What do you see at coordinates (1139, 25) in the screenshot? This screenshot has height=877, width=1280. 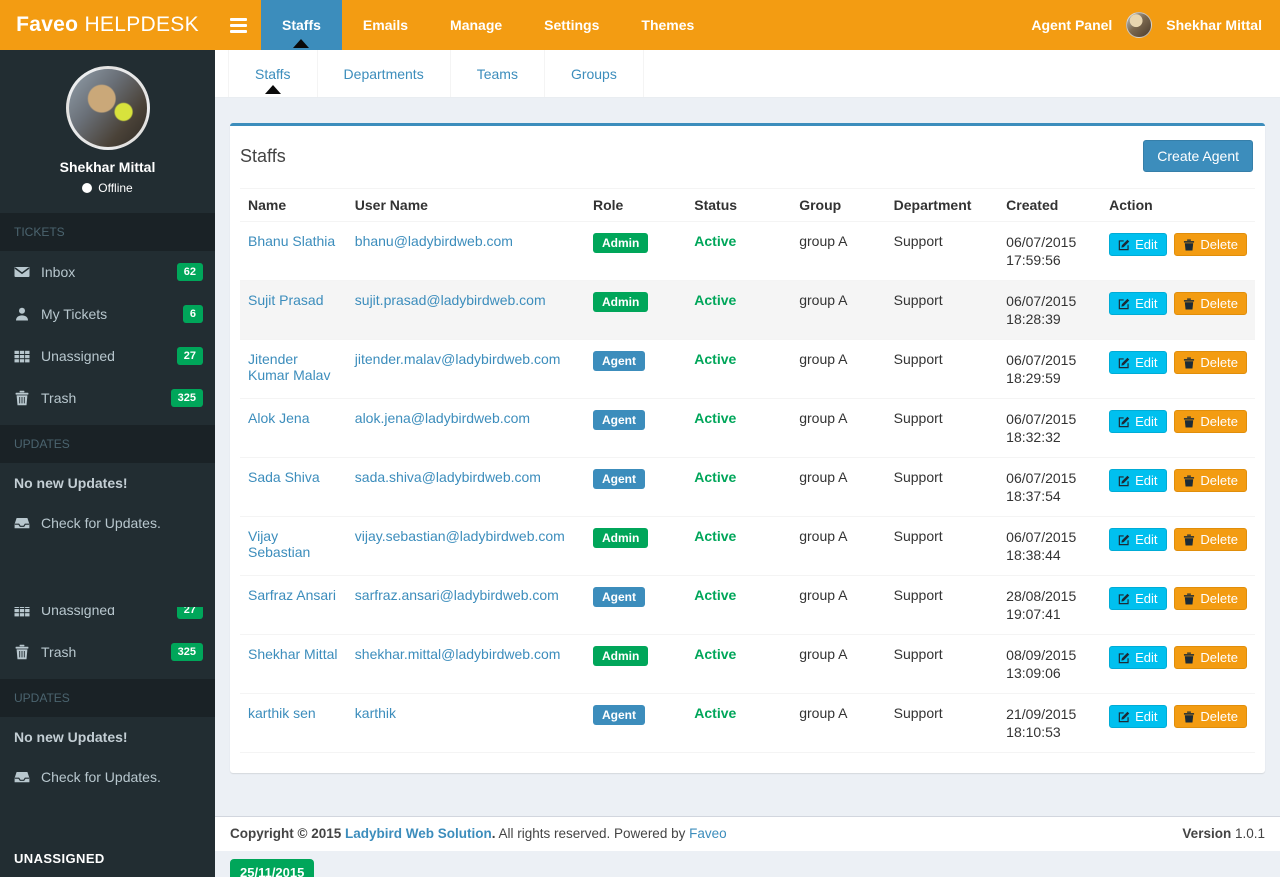 I see `navbar-user-avatar` at bounding box center [1139, 25].